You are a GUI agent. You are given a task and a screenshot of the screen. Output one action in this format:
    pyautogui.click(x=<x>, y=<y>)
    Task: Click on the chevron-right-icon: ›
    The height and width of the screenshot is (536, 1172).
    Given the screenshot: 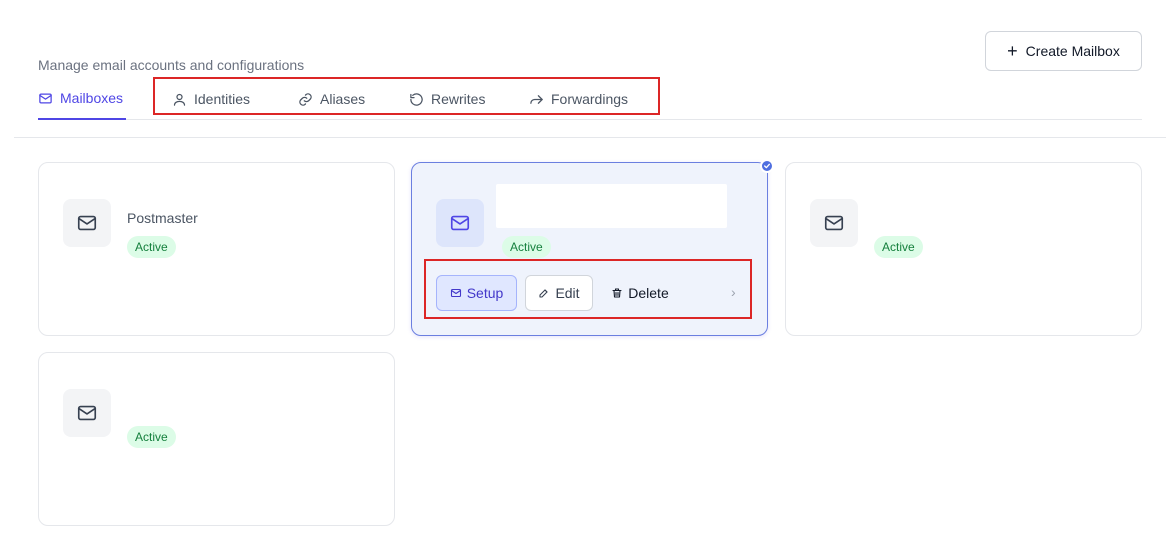 What is the action you would take?
    pyautogui.click(x=733, y=292)
    